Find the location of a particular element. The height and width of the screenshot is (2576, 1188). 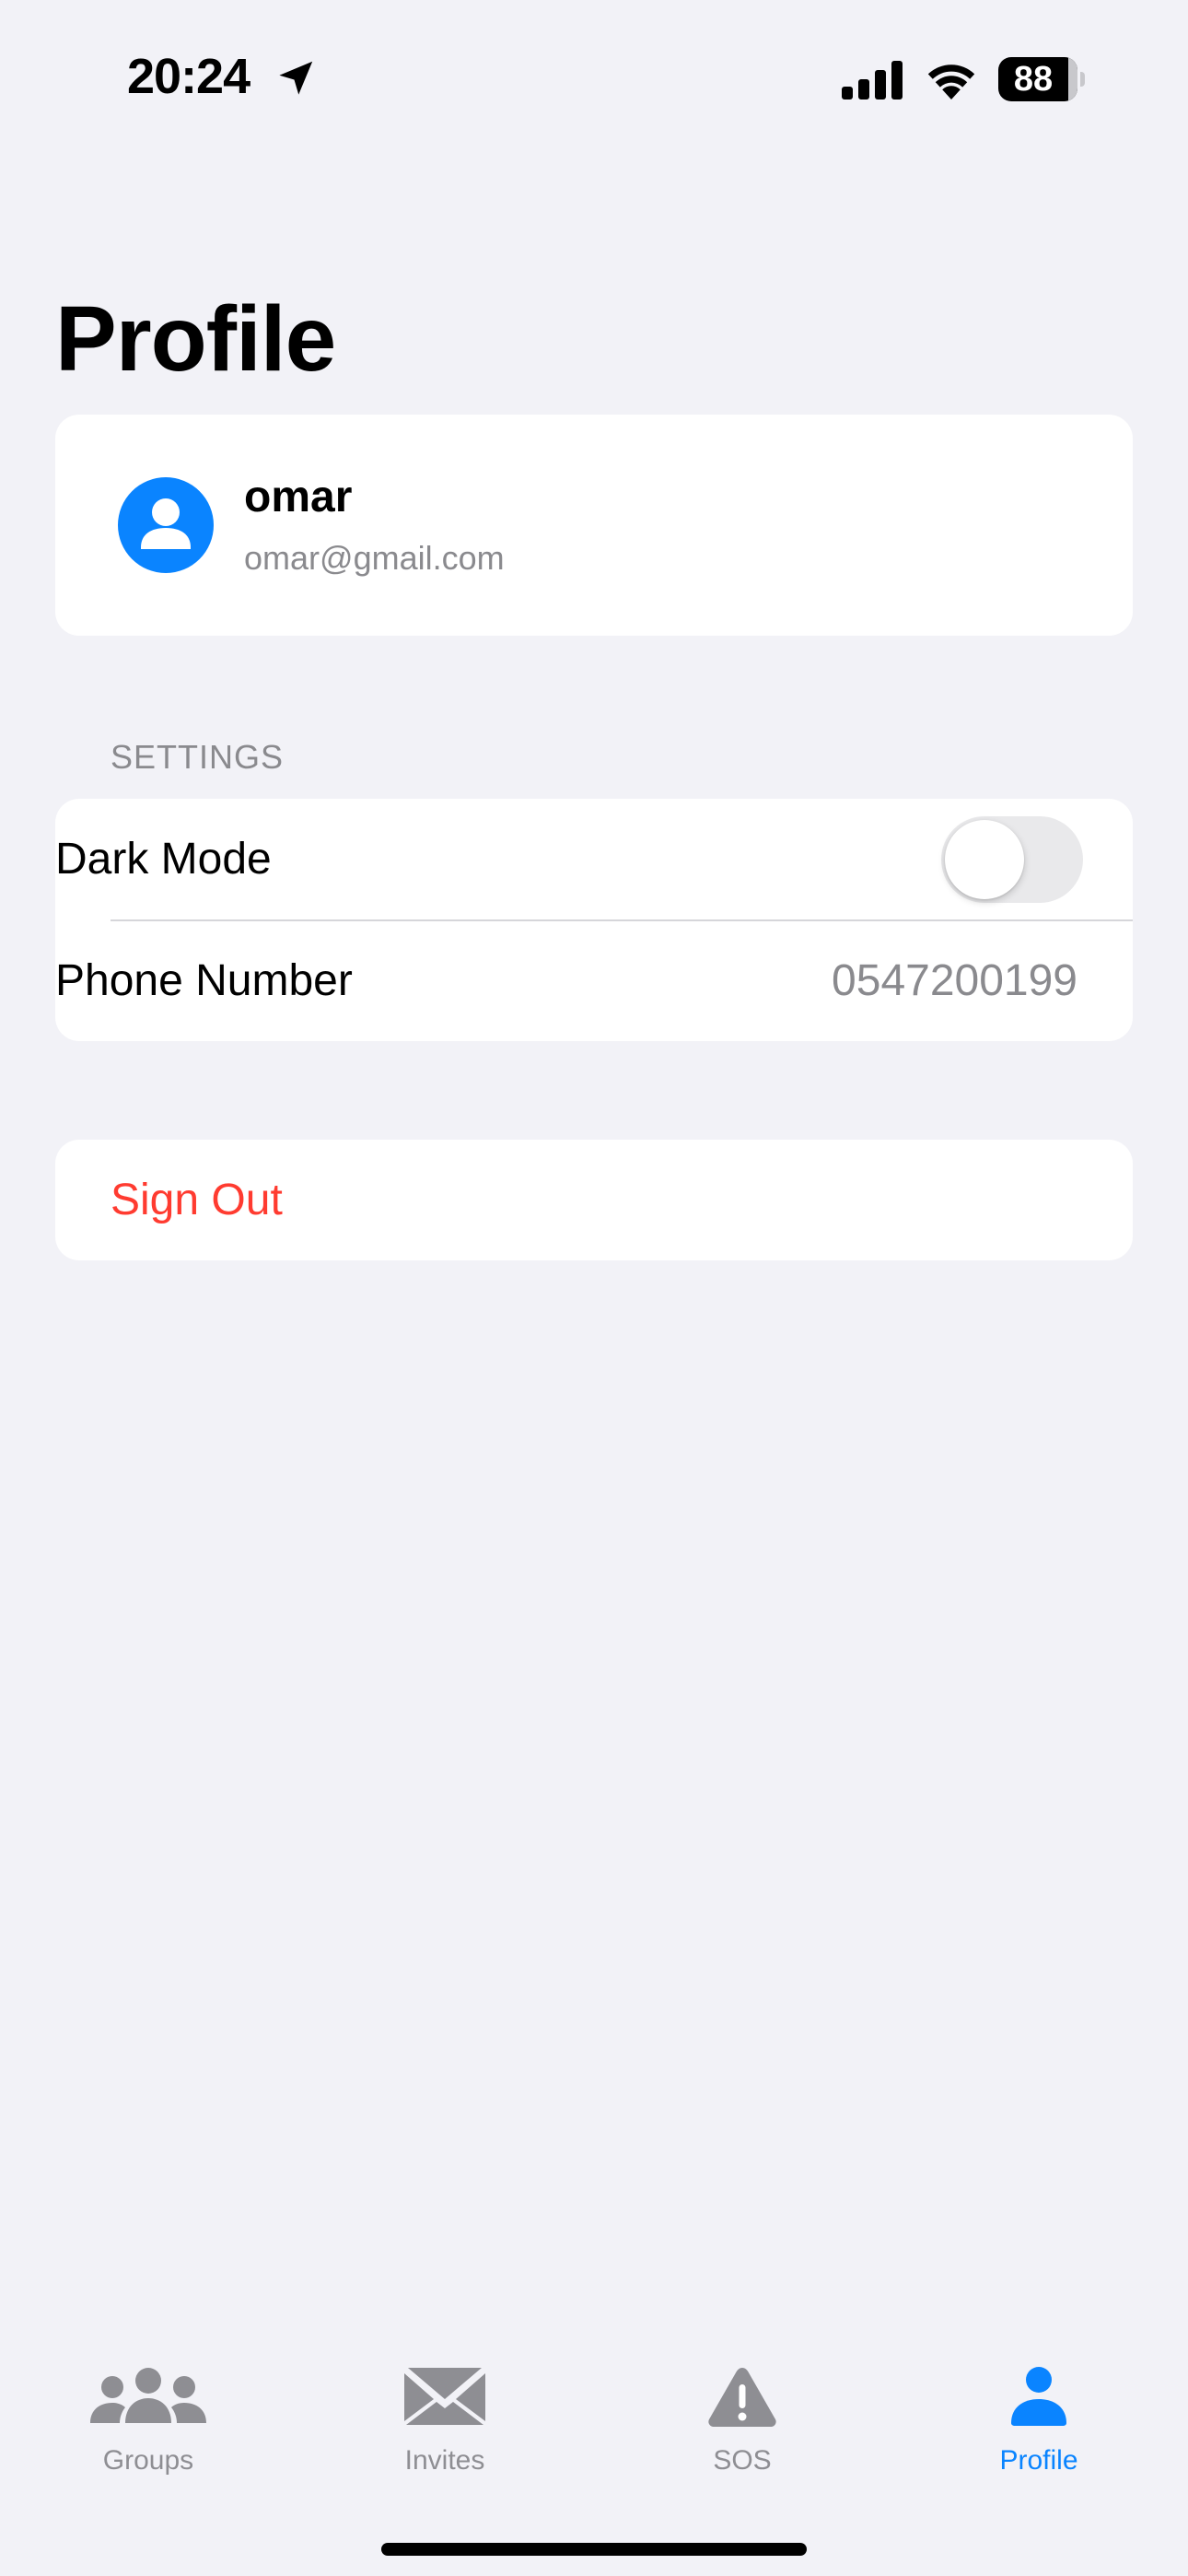

location-arrow-icon is located at coordinates (296, 78).